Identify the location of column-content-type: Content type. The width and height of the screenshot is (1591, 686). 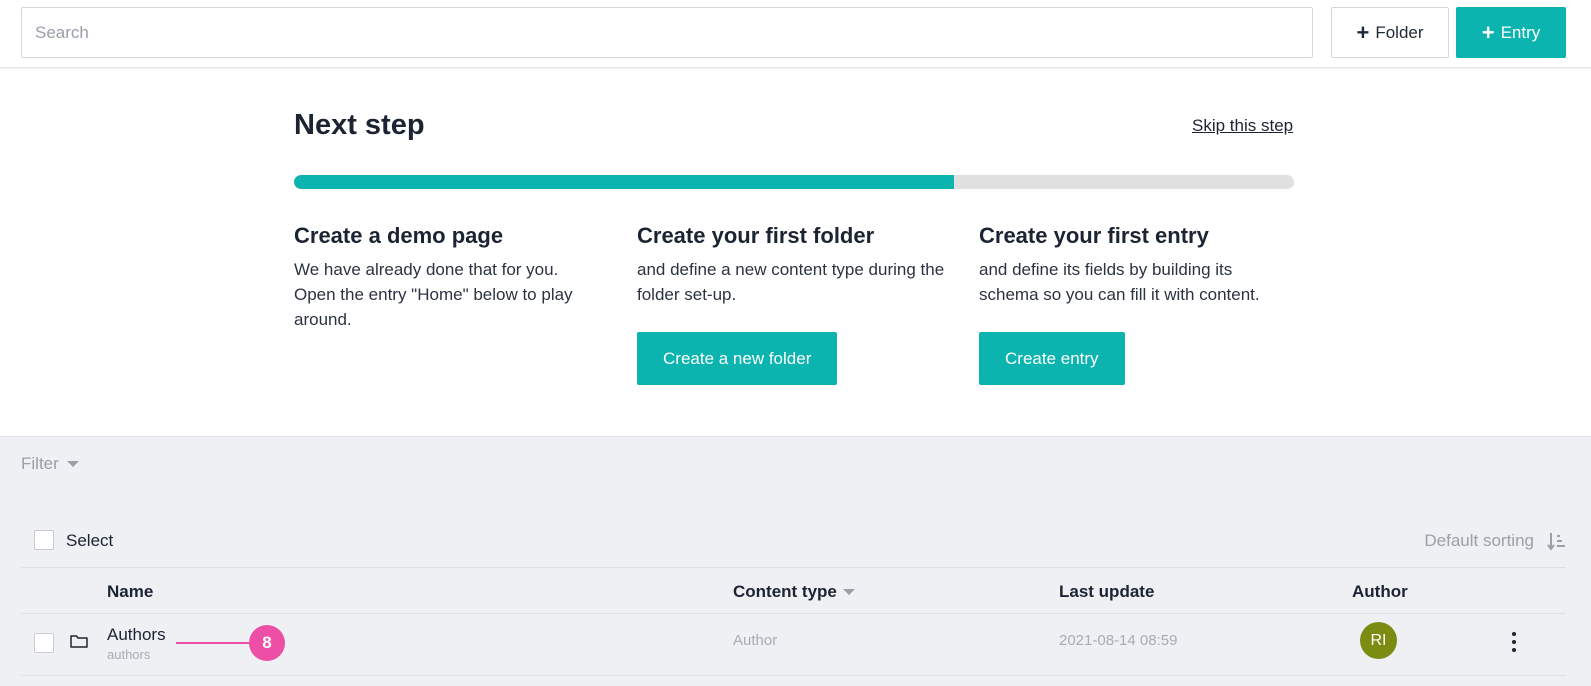
(794, 592).